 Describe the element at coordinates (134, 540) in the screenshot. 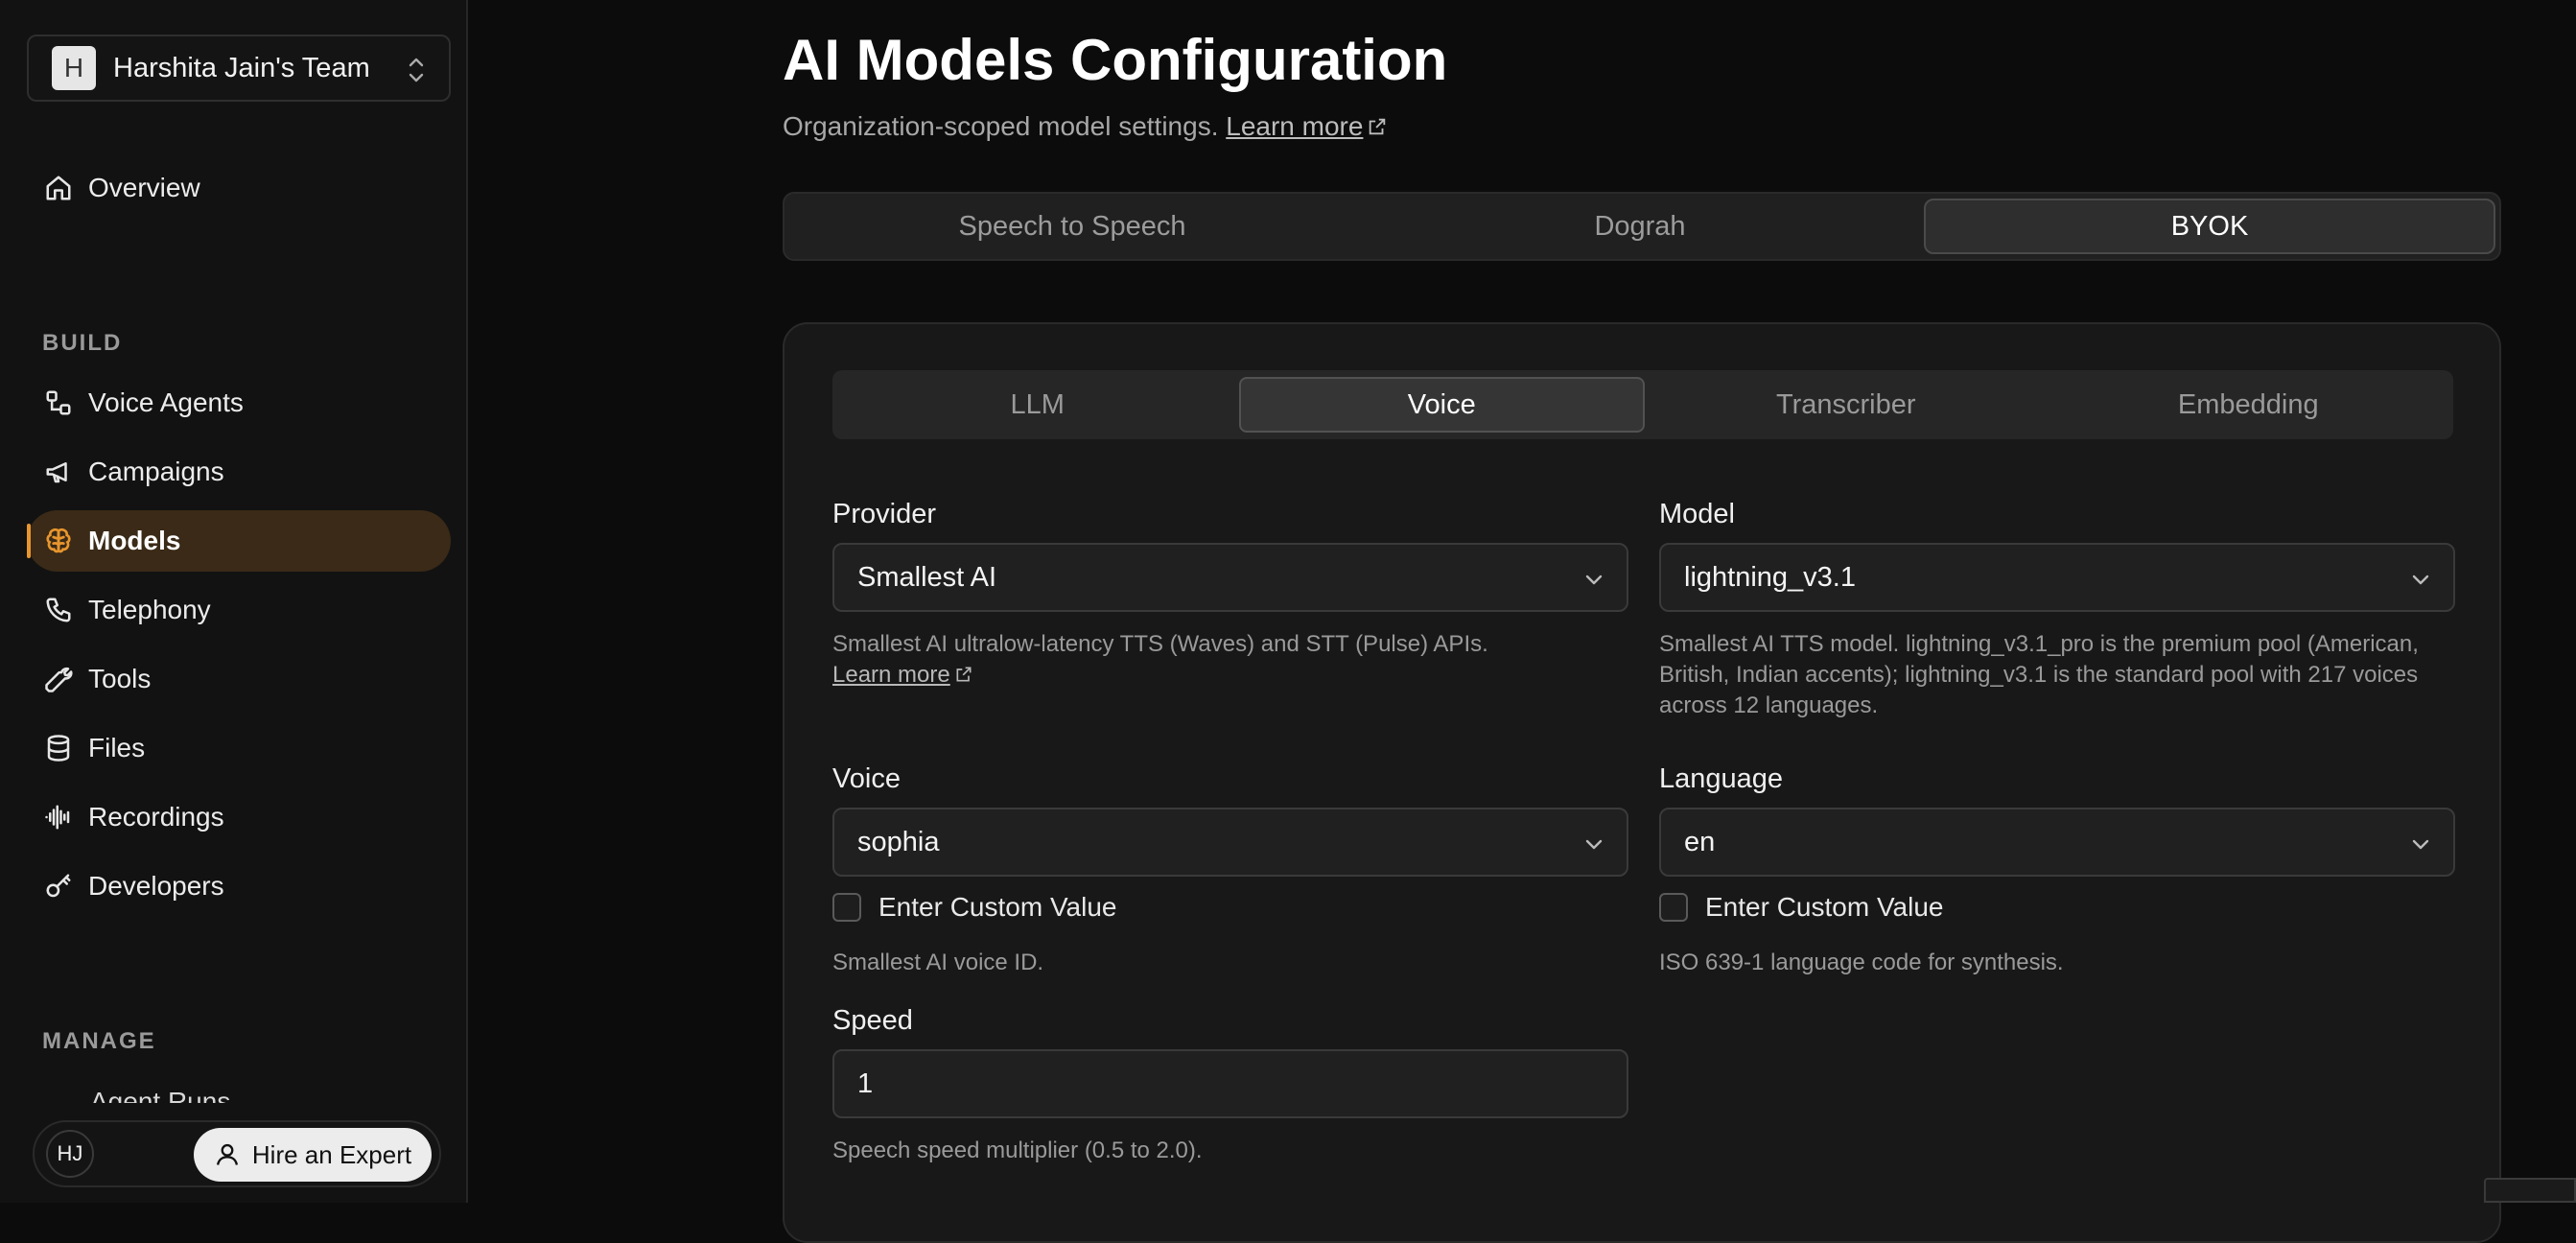

I see `sidebar-item-label: Models` at that location.